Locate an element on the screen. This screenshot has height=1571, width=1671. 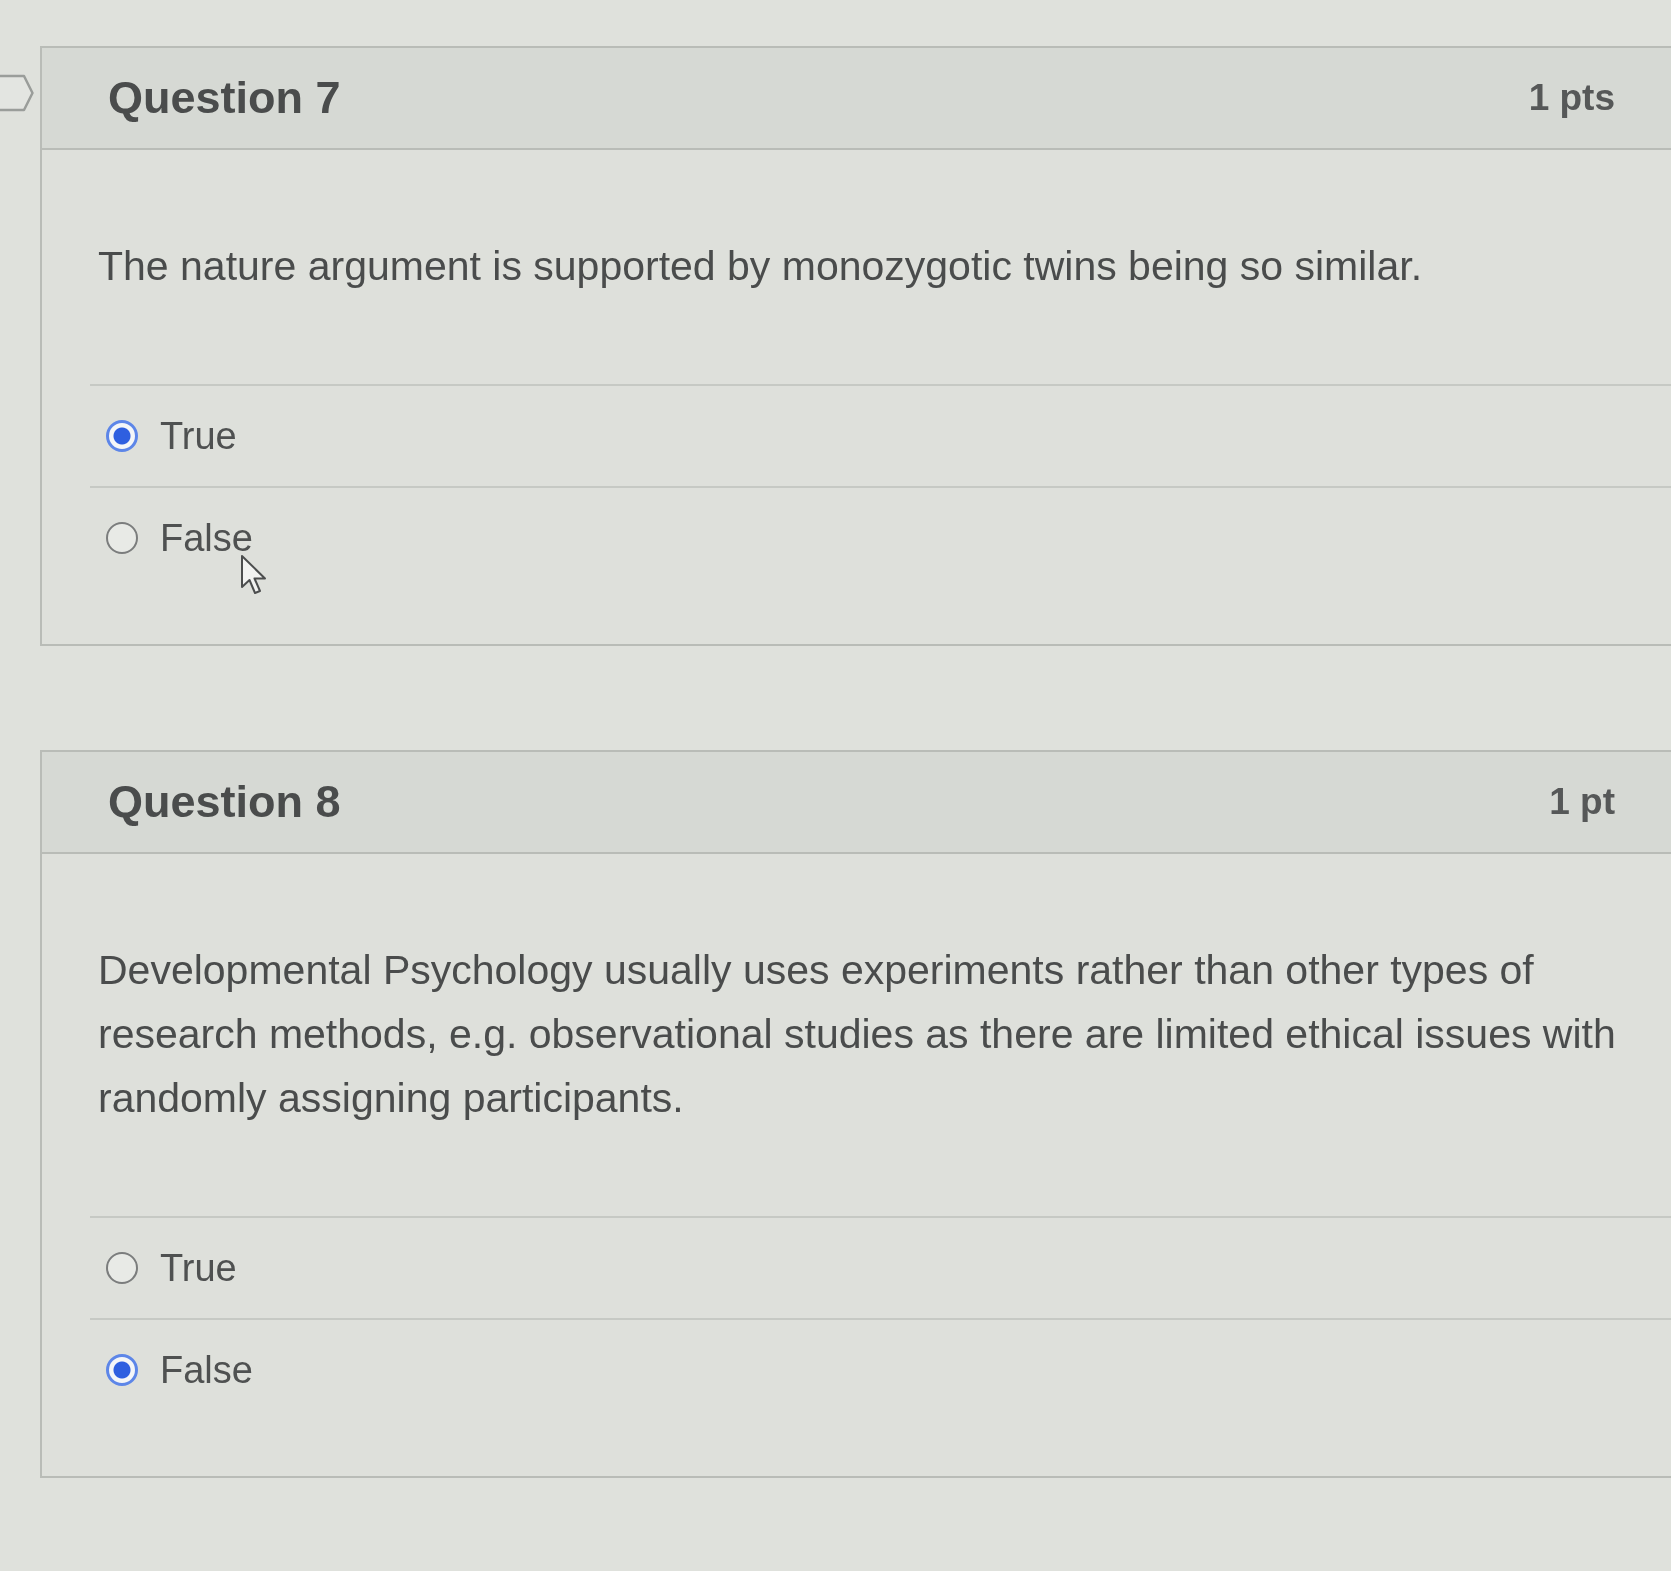
flag-icon is located at coordinates (17, 93).